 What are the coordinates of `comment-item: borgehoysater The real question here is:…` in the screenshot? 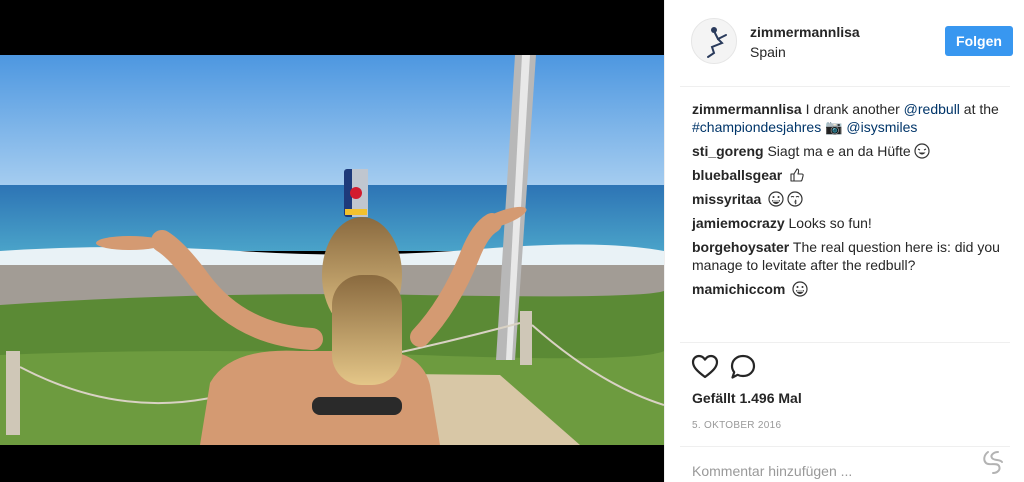 It's located at (847, 256).